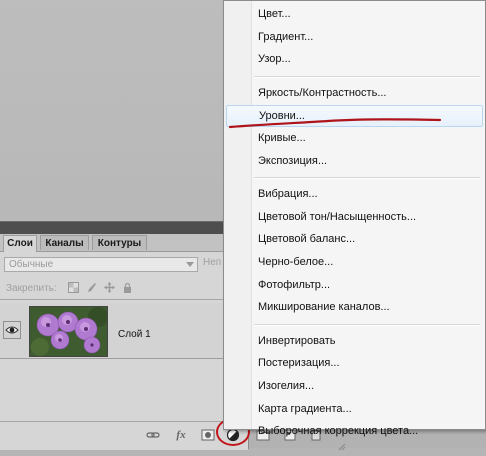 This screenshot has width=486, height=456. I want to click on menu-item-label: Инвертировать, so click(297, 340).